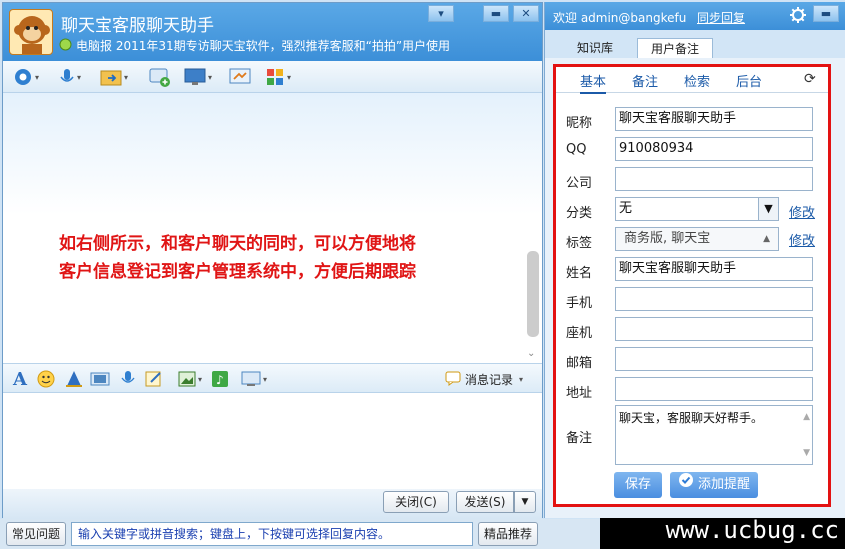 This screenshot has width=845, height=549. Describe the element at coordinates (810, 79) in the screenshot. I see `refresh-icon: ⟳` at that location.